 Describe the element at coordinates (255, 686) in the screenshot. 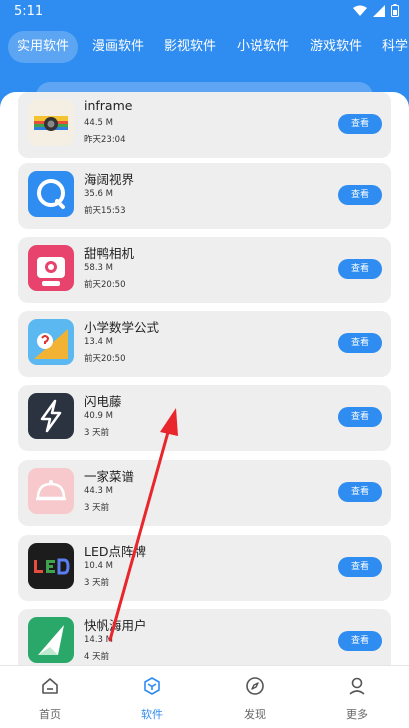

I see `compass-icon` at that location.